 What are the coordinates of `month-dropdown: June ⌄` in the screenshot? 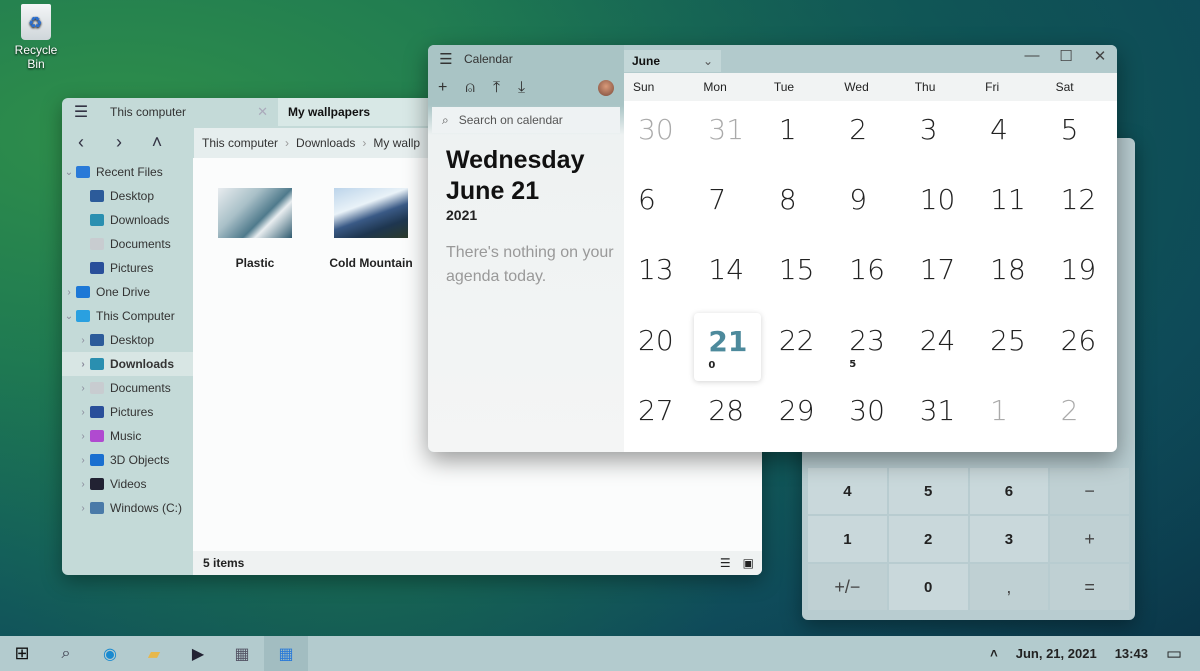 It's located at (672, 61).